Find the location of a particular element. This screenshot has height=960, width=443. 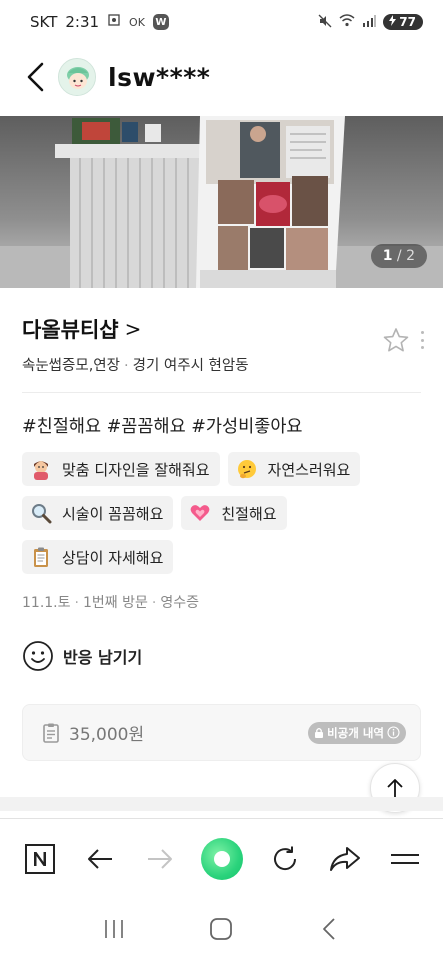

keyword-chip: 자연스러워요 is located at coordinates (294, 469).